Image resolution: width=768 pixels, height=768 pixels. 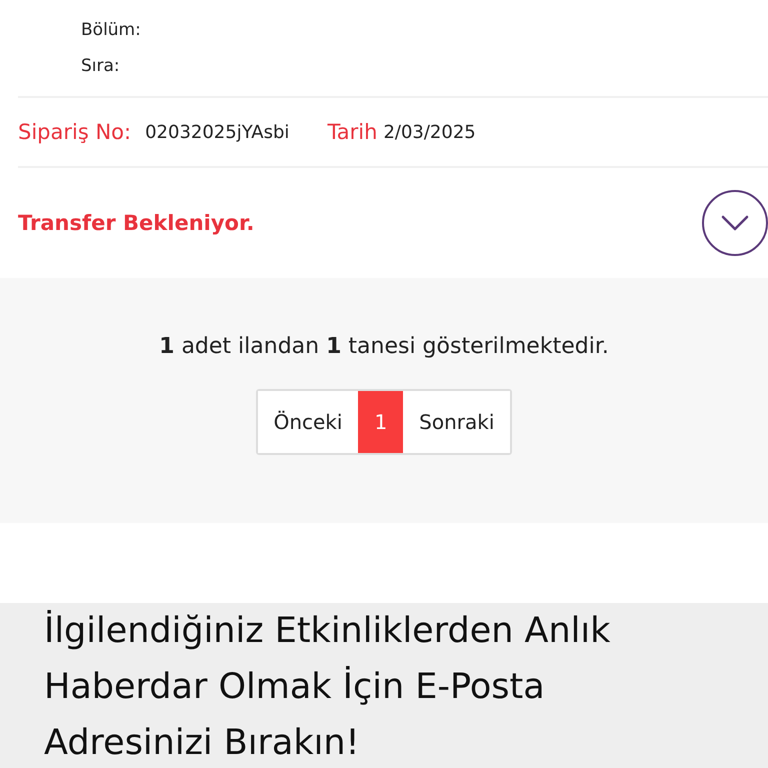 What do you see at coordinates (101, 66) in the screenshot?
I see `seat-field-label: Sıra:` at bounding box center [101, 66].